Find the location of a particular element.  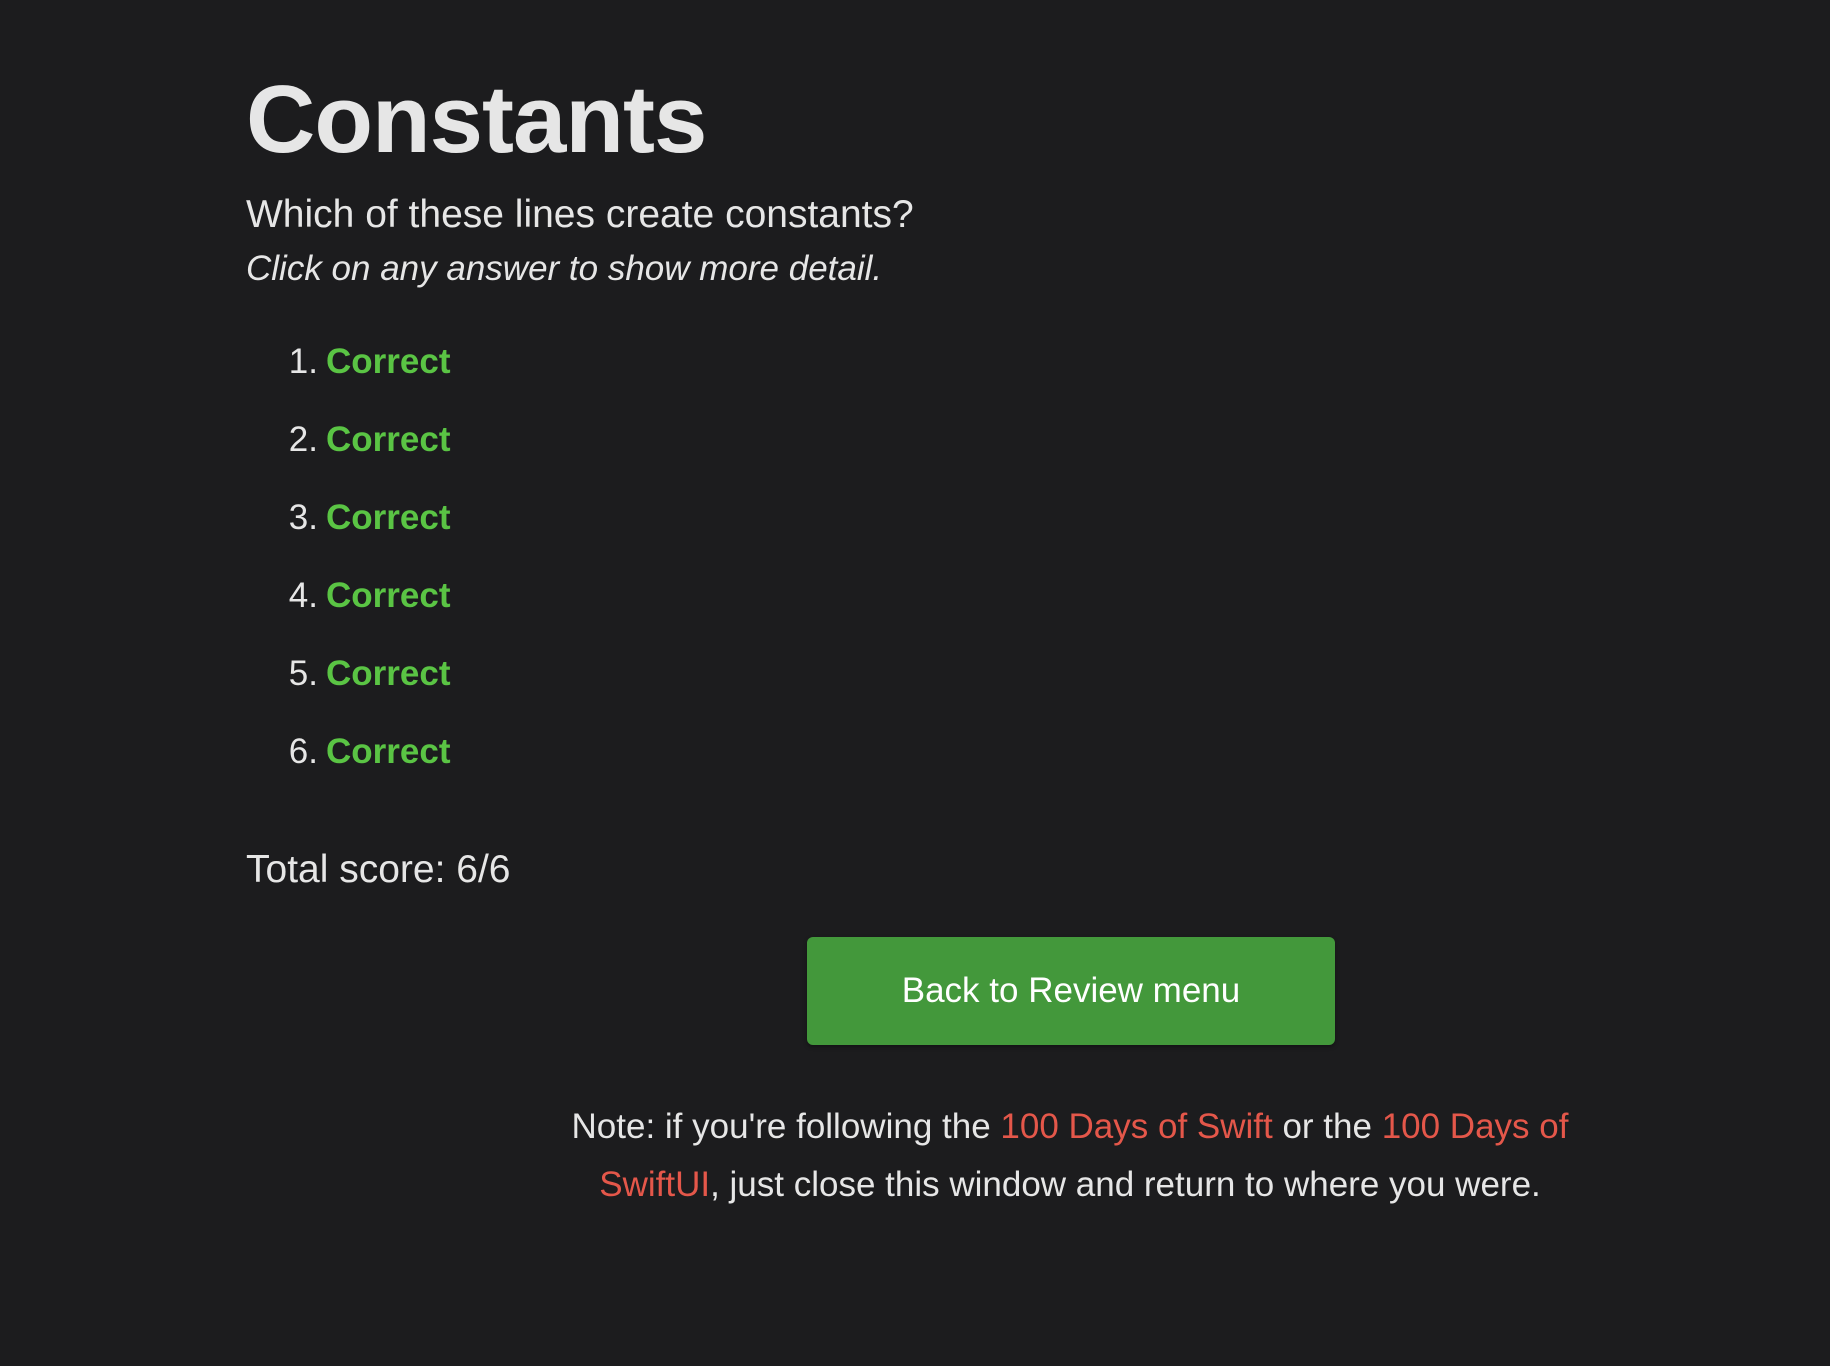

hint-text: Click on any answer to show more detail. is located at coordinates (564, 268).